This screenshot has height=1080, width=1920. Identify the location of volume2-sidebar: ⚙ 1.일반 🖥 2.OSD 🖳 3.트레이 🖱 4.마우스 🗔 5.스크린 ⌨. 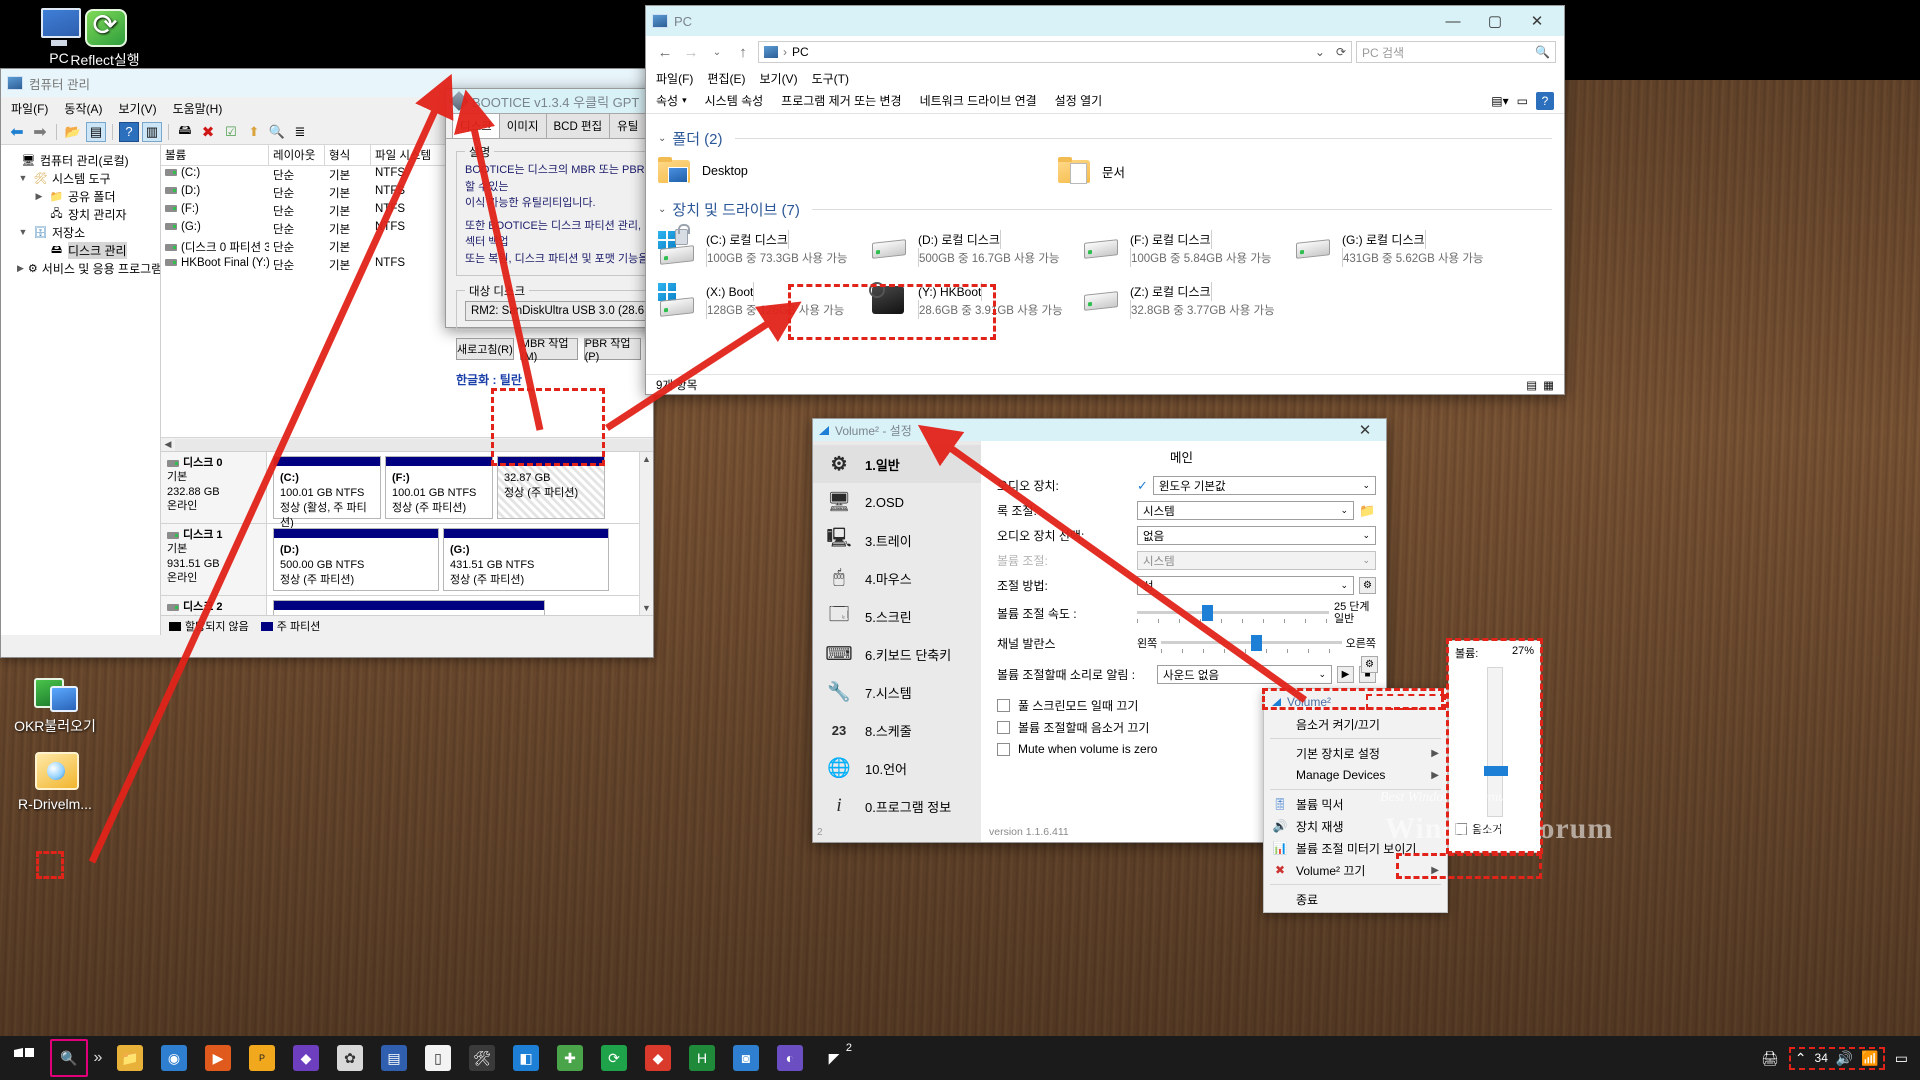
(897, 641).